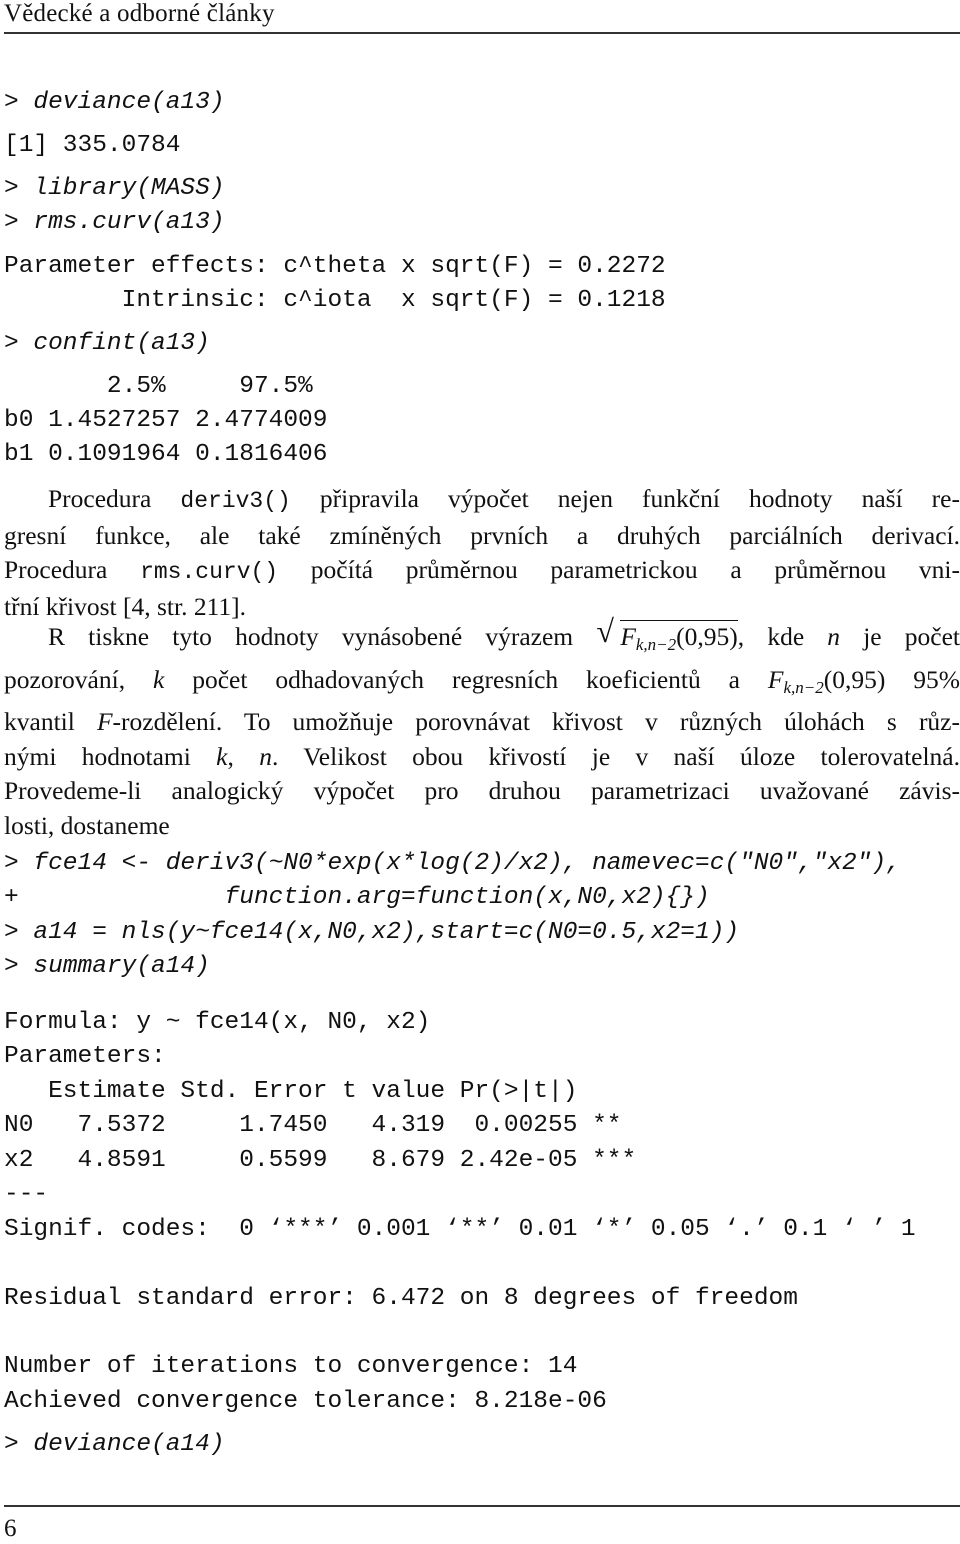 This screenshot has height=1544, width=960. What do you see at coordinates (78, 679) in the screenshot?
I see `text-run: pozorování,` at bounding box center [78, 679].